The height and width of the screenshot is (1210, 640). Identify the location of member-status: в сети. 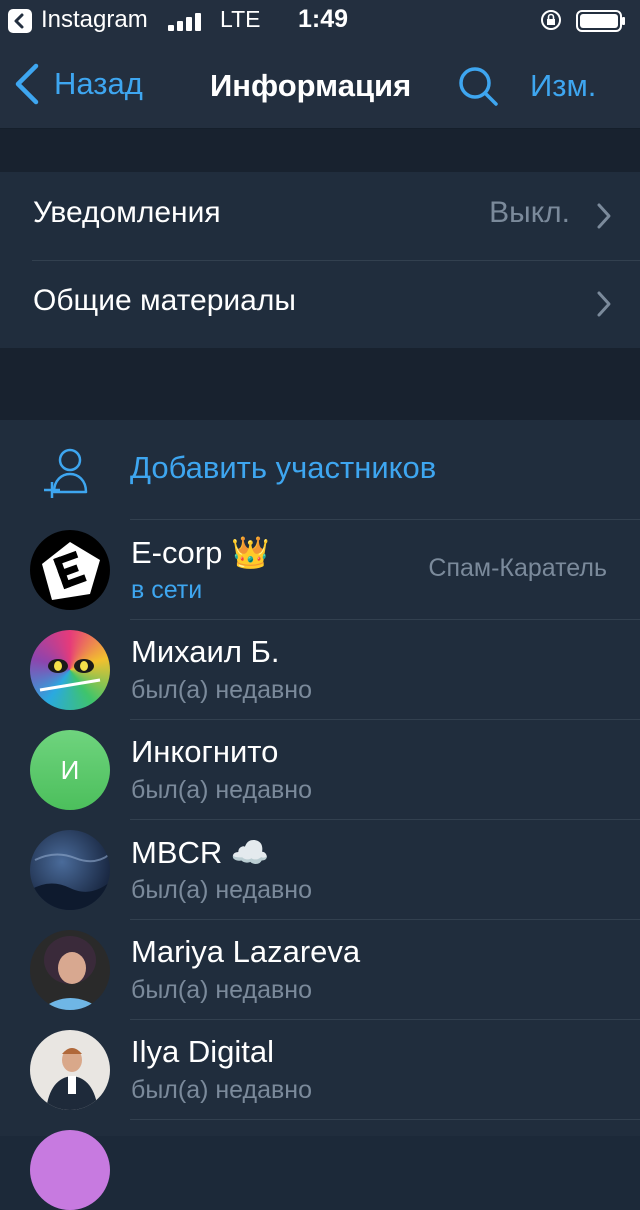
(167, 590).